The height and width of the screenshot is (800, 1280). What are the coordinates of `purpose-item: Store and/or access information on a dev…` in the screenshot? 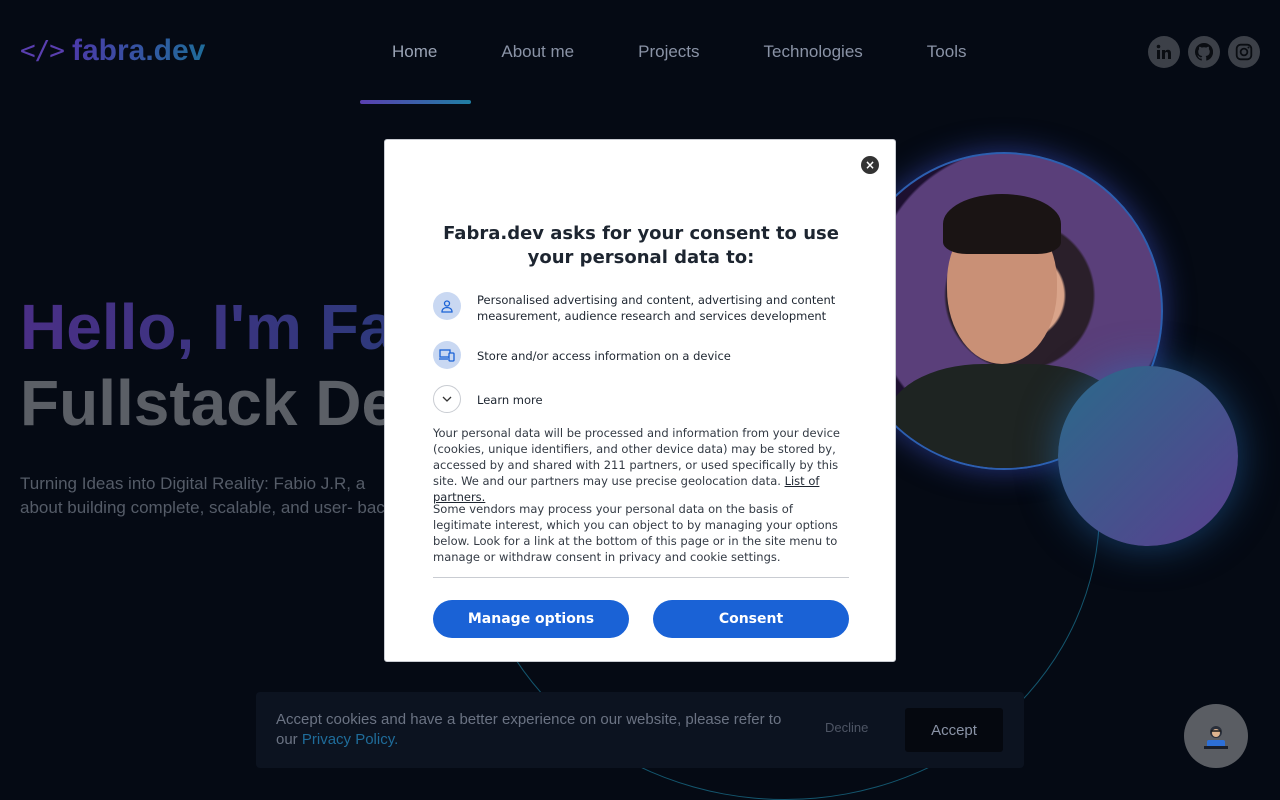 It's located at (640, 355).